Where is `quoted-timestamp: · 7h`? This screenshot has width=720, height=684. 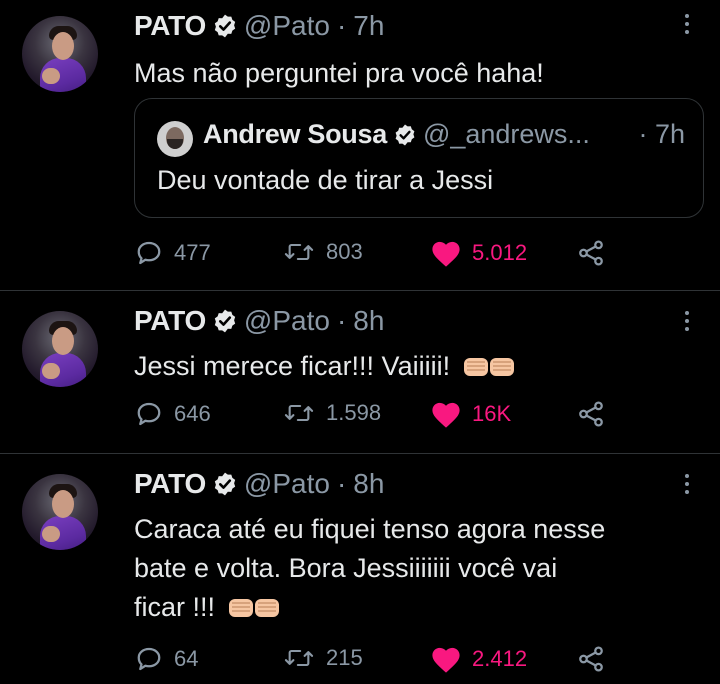 quoted-timestamp: · 7h is located at coordinates (661, 134).